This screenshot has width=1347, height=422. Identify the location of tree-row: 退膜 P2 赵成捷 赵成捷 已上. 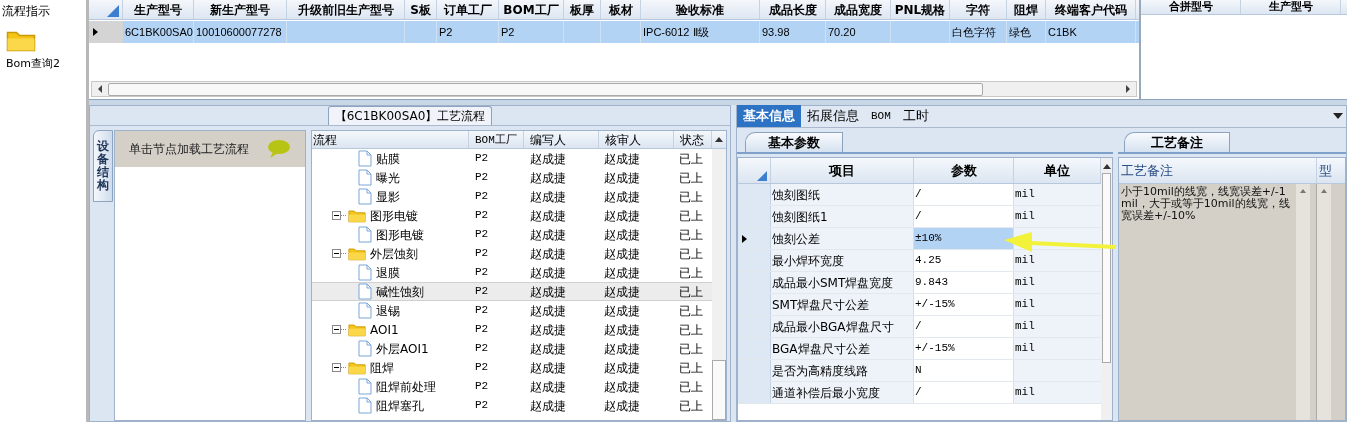
(512, 272).